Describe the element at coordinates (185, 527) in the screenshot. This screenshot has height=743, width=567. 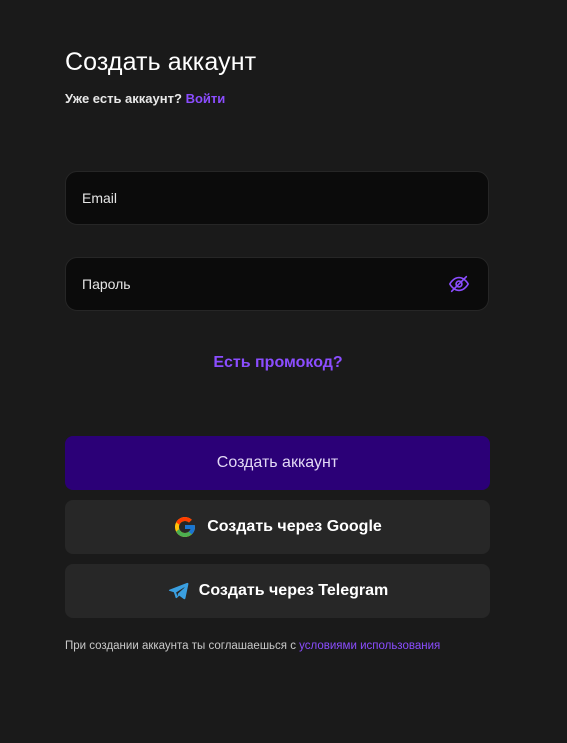
I see `google-icon` at that location.